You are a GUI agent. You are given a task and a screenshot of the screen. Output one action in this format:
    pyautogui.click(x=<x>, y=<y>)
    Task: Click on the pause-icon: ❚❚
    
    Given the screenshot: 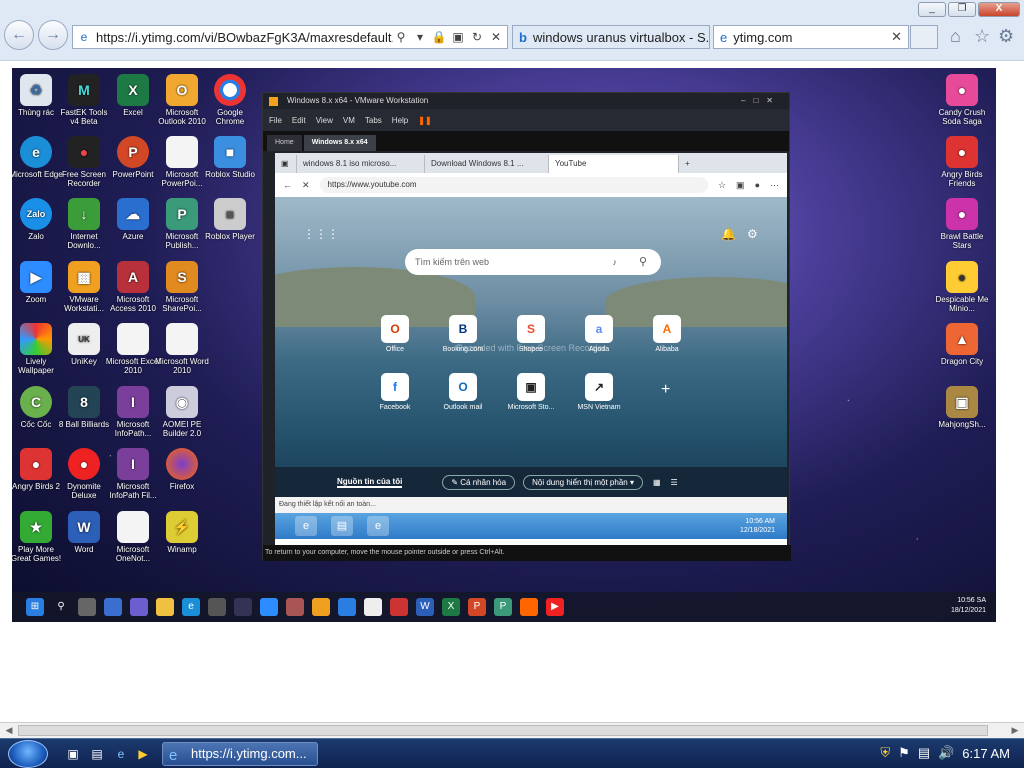 What is the action you would take?
    pyautogui.click(x=425, y=120)
    